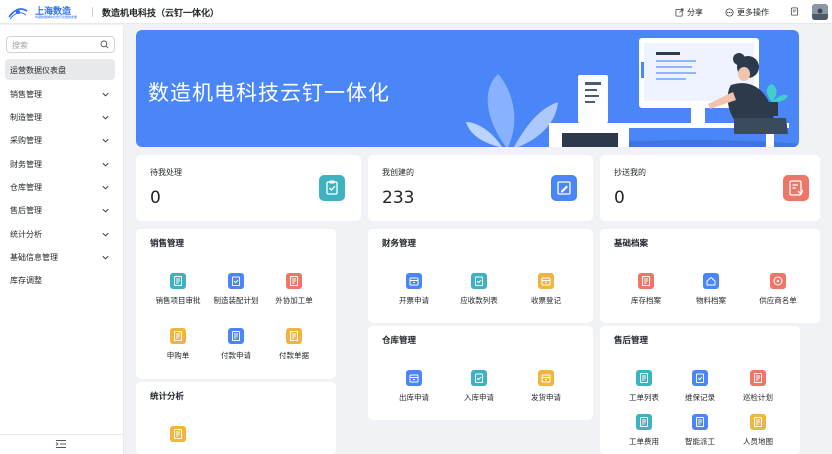  Describe the element at coordinates (796, 188) in the screenshot. I see `cc-icon` at that location.